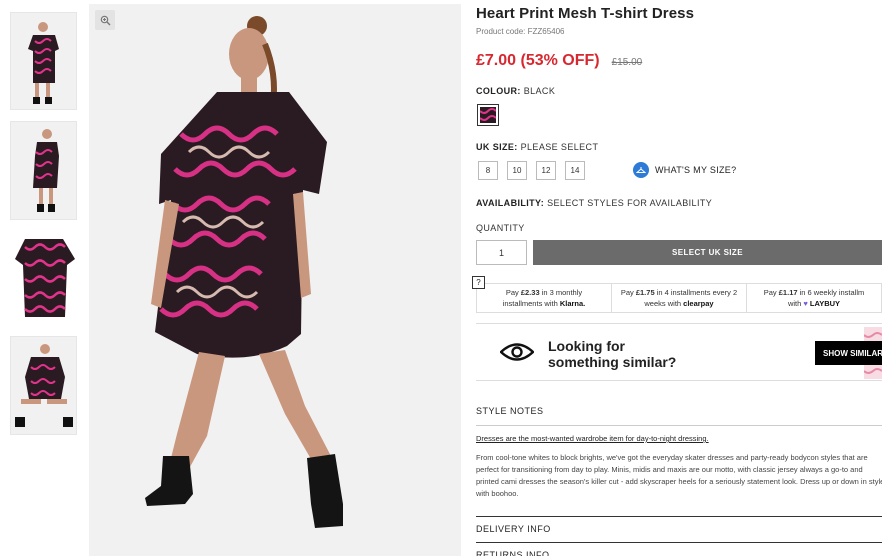  Describe the element at coordinates (517, 352) in the screenshot. I see `eye-icon` at that location.